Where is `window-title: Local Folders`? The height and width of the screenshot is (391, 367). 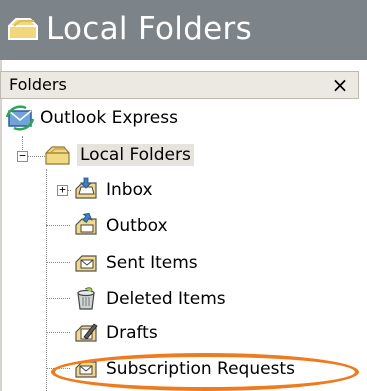
window-title: Local Folders is located at coordinates (149, 29).